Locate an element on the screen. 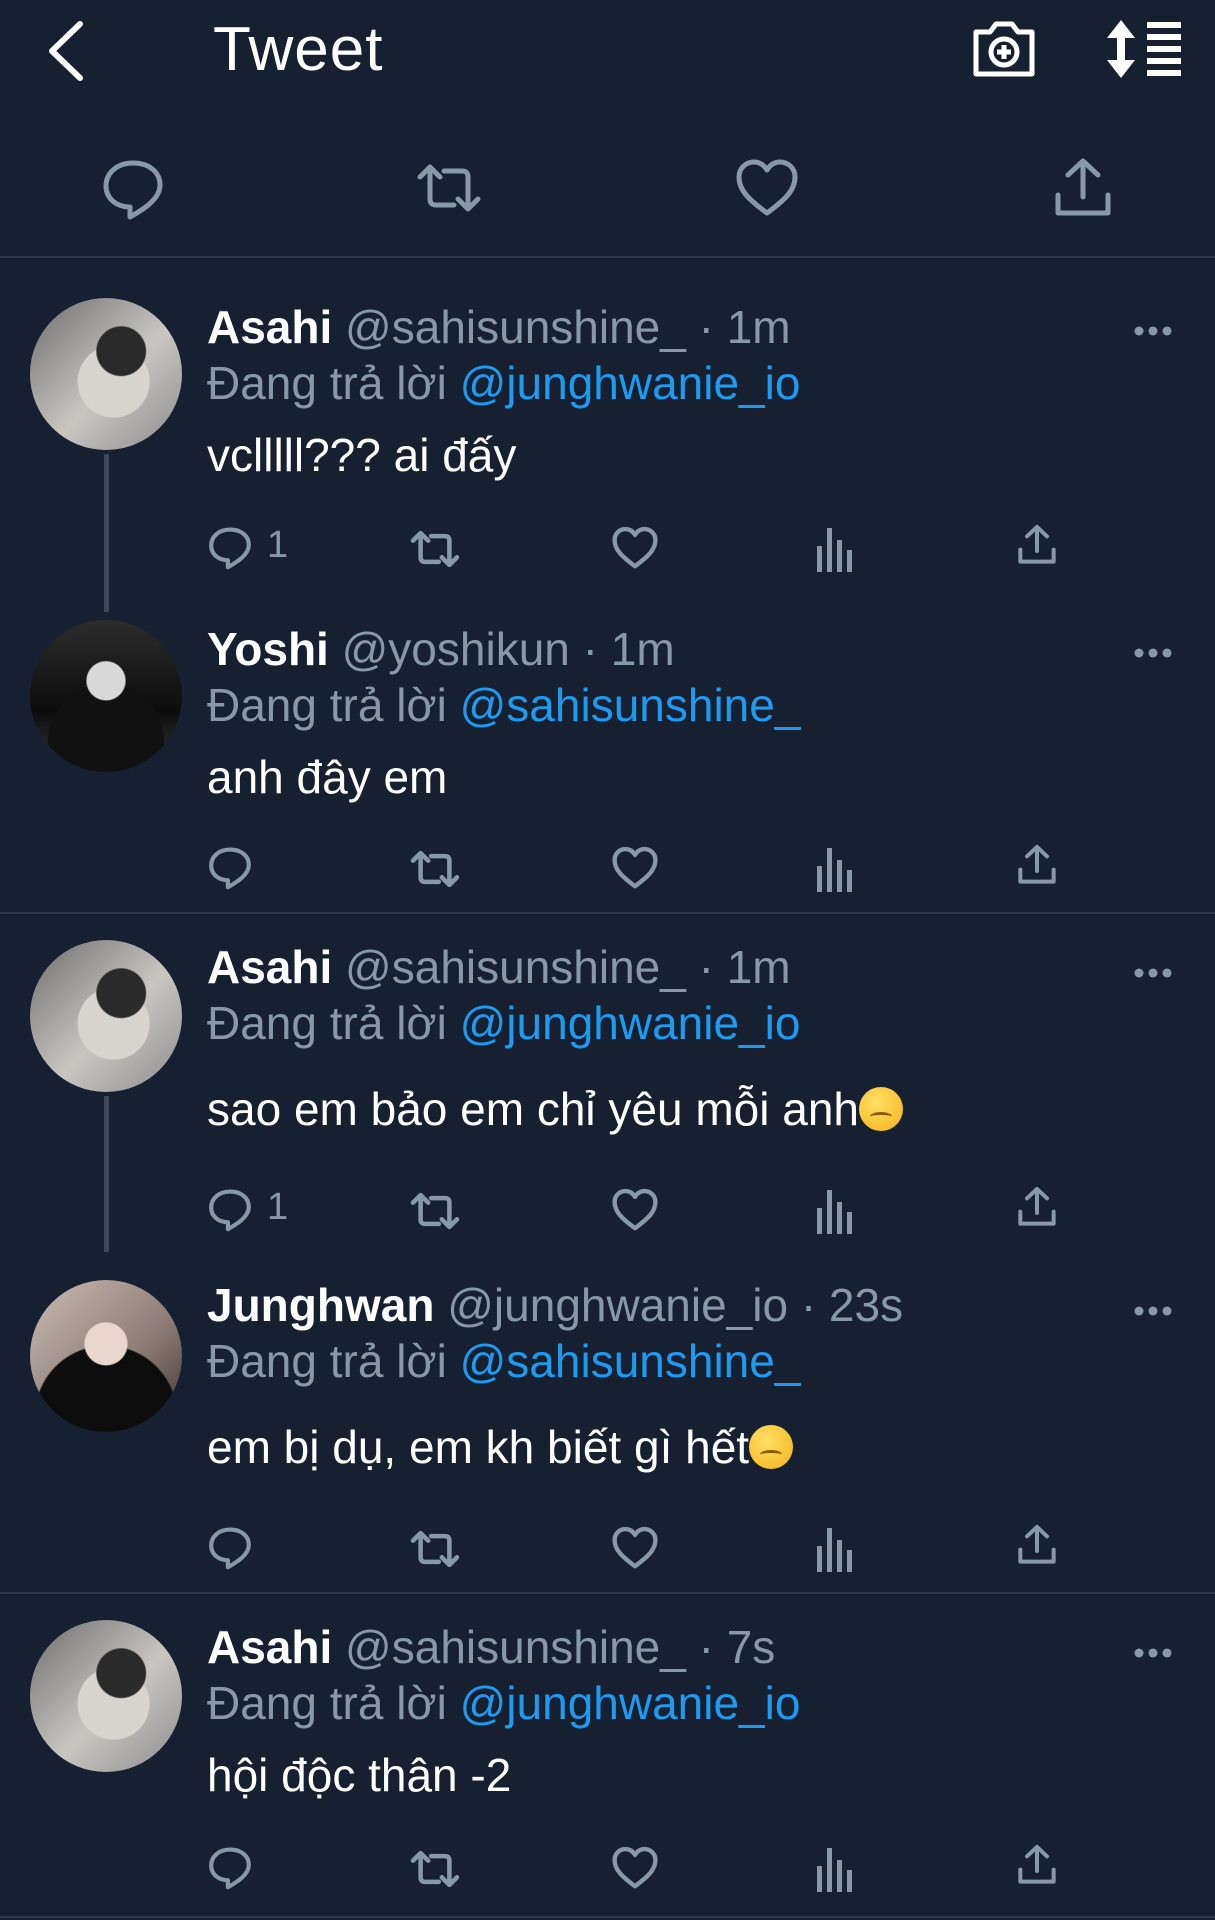  main-tweet-actions is located at coordinates (607, 194).